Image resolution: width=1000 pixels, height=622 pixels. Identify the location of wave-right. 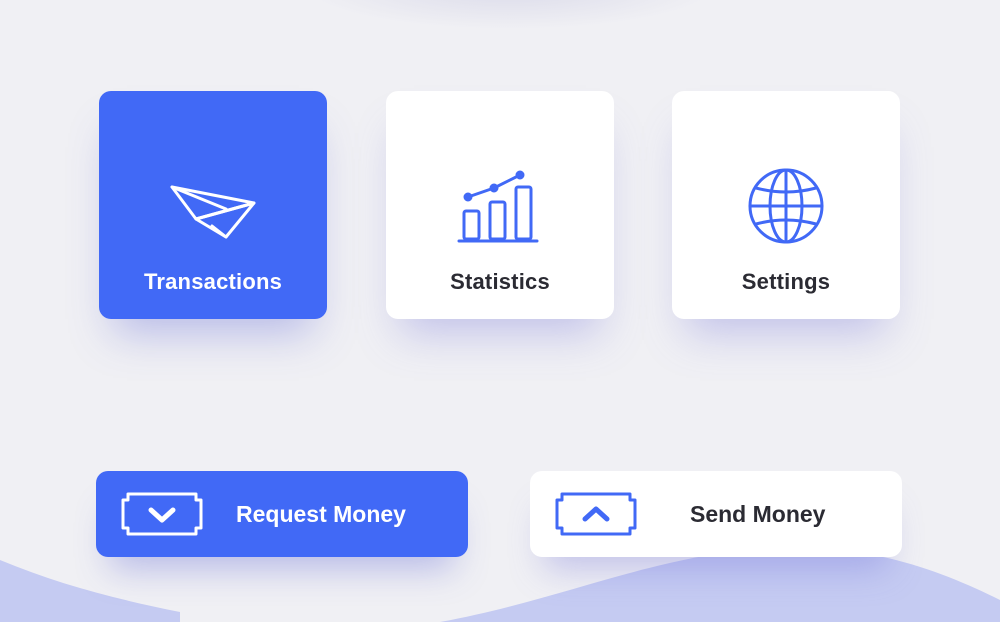
(720, 584).